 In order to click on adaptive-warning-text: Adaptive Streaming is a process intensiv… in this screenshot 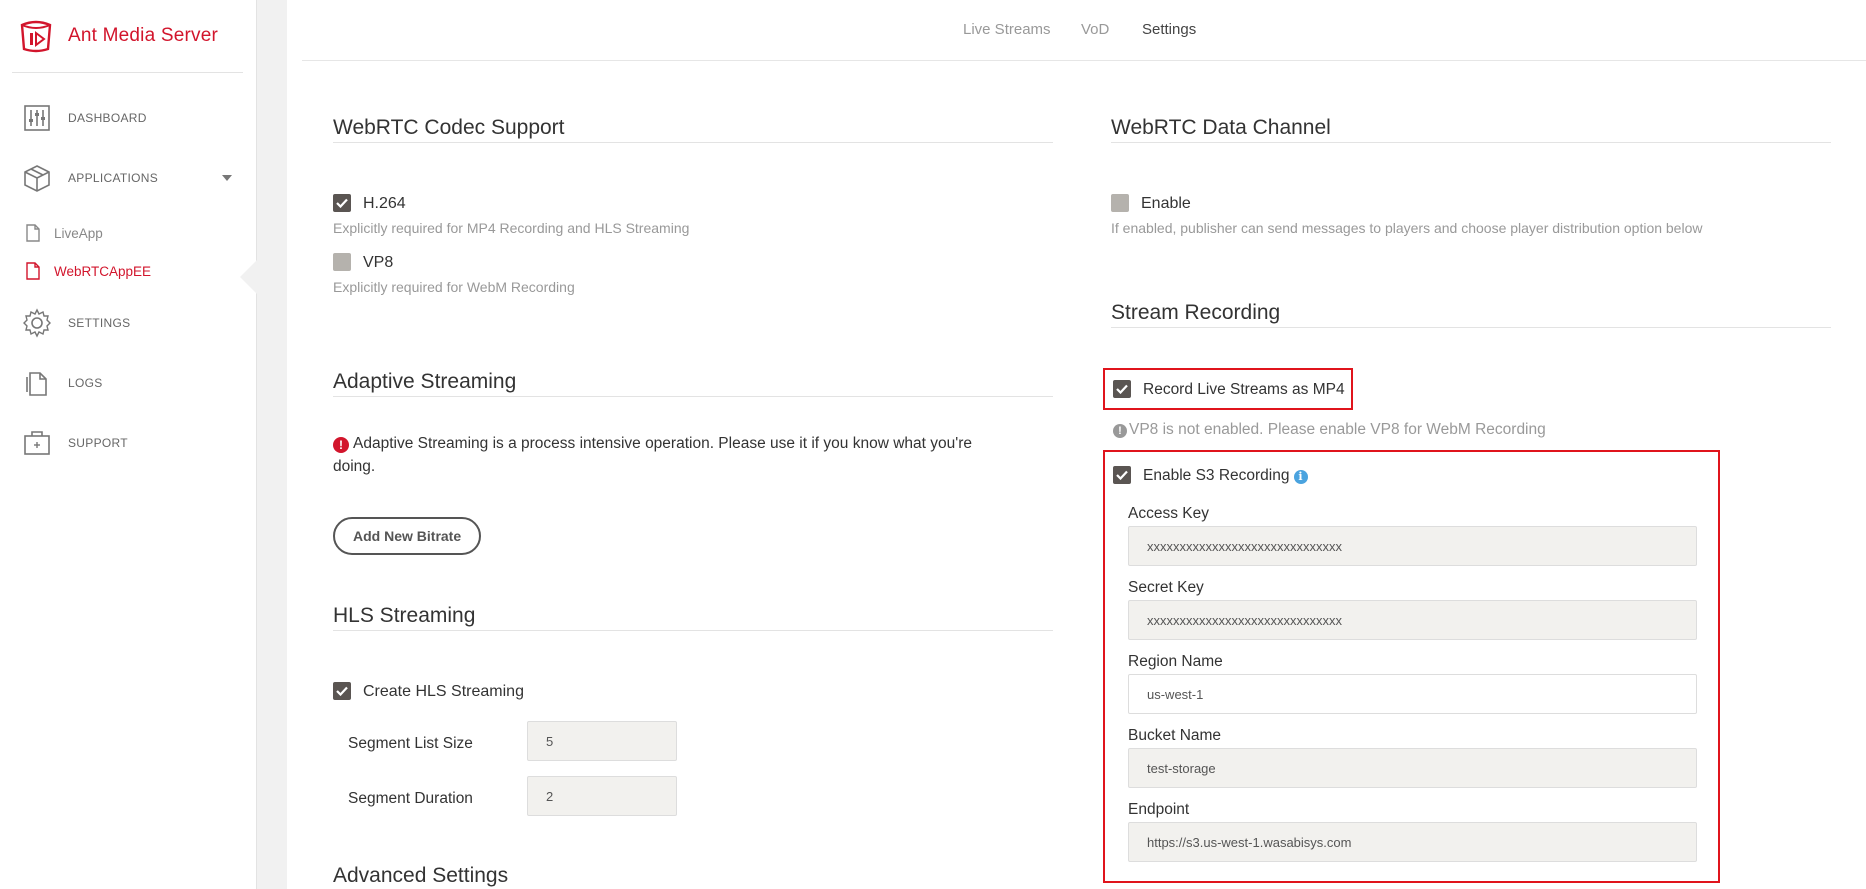, I will do `click(652, 455)`.